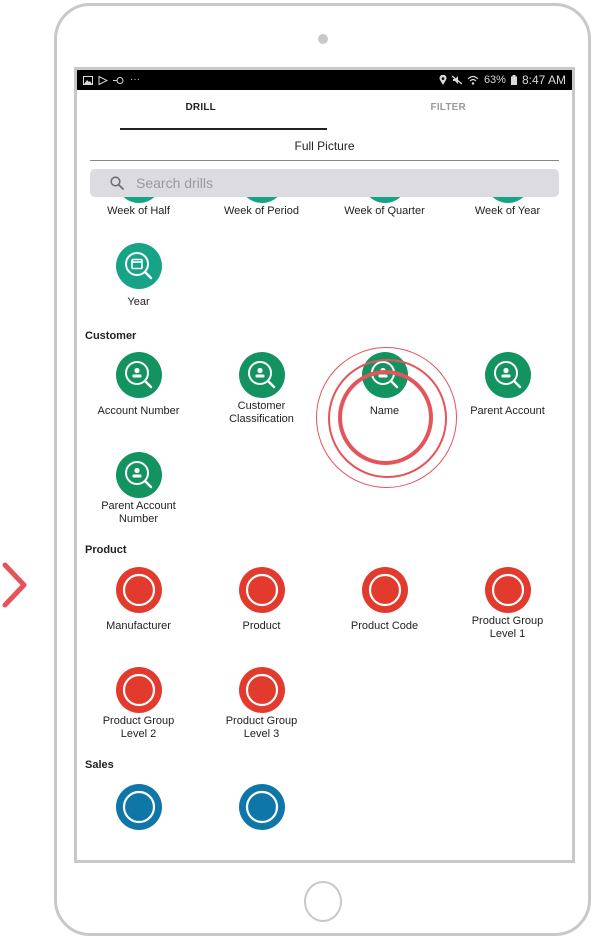 The height and width of the screenshot is (940, 595). Describe the element at coordinates (384, 411) in the screenshot. I see `drill-item-label: Name` at that location.